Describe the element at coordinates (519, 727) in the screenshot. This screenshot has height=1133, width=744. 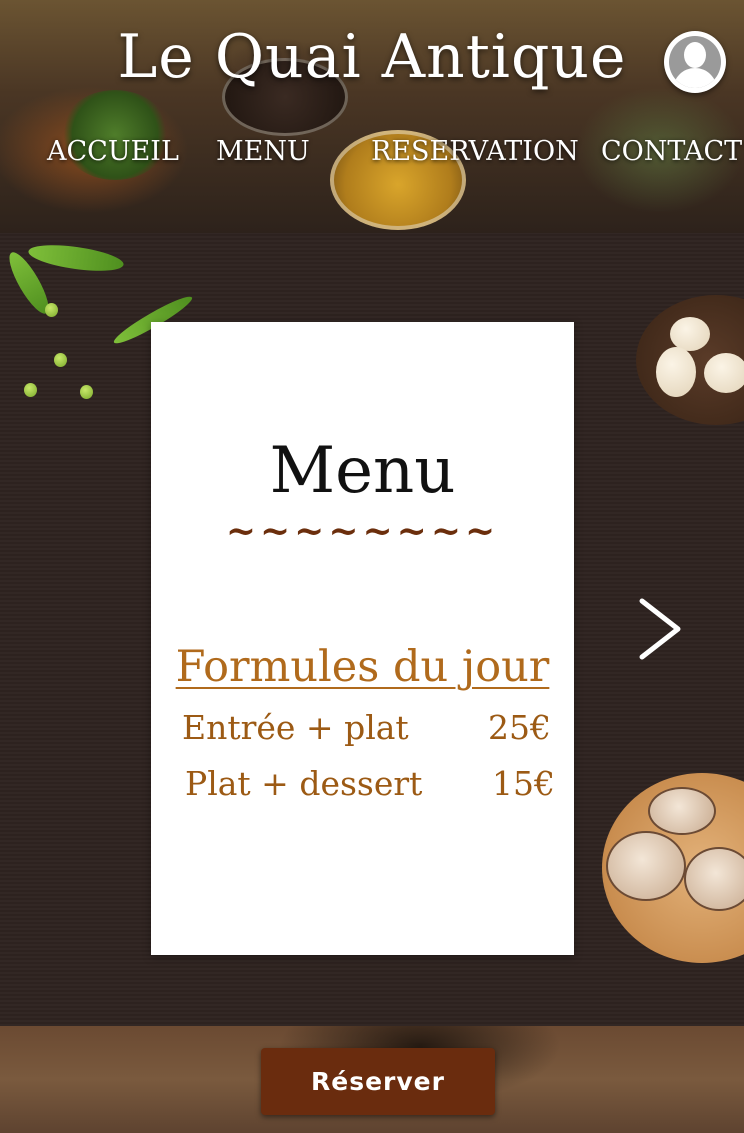
I see `menu-item-price: 25€` at that location.